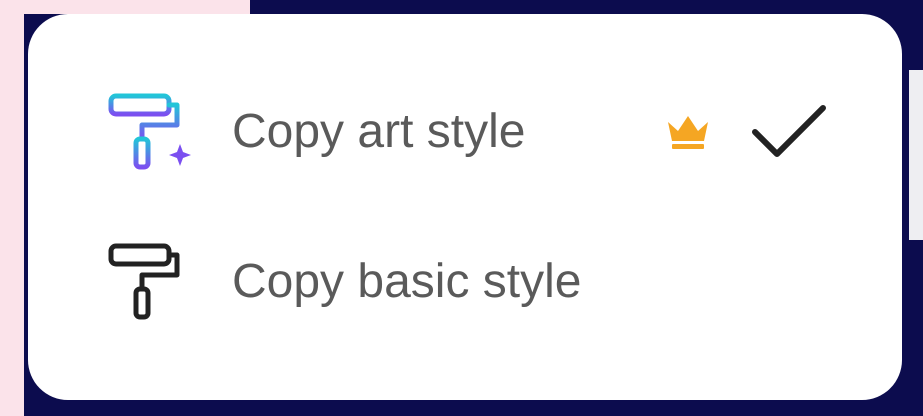  I want to click on menu-item: Copy basic style, so click(467, 282).